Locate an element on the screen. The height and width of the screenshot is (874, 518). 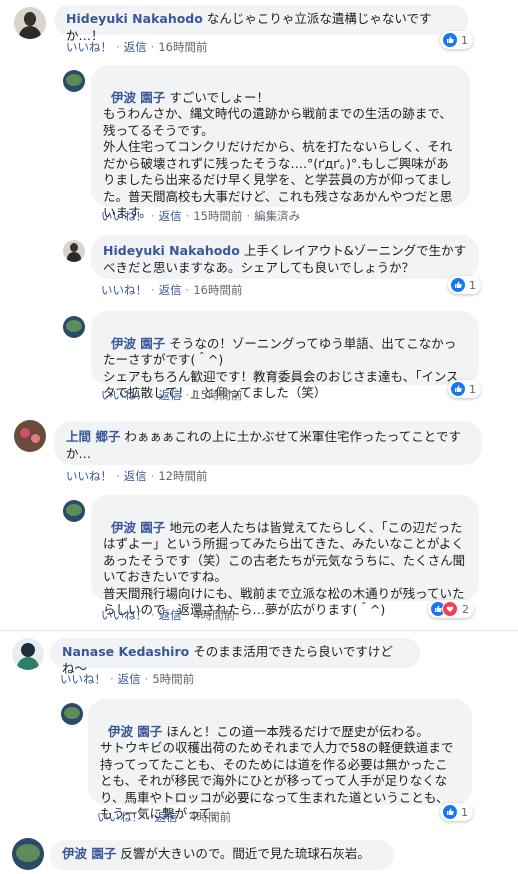
comment-actions: いいね！ · 返信 · 15時間前 · 編集済み is located at coordinates (201, 216).